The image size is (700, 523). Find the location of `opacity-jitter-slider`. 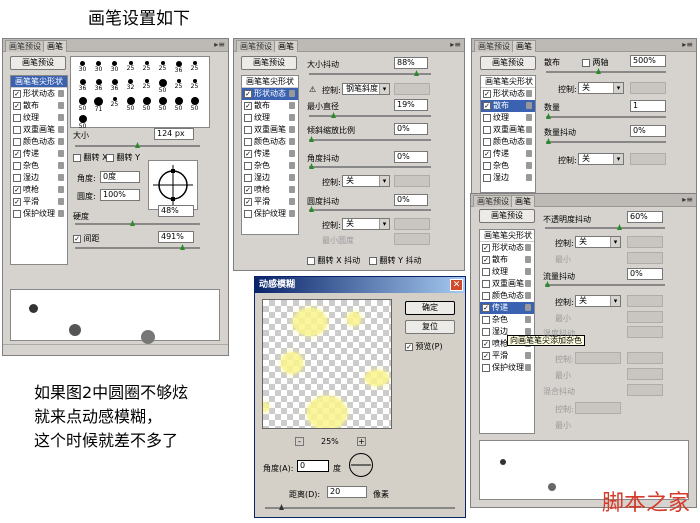

opacity-jitter-slider is located at coordinates (605, 227).